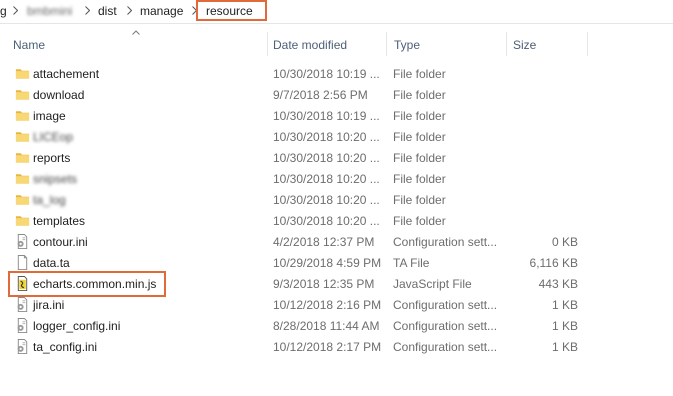  I want to click on file-name: attachement, so click(66, 74).